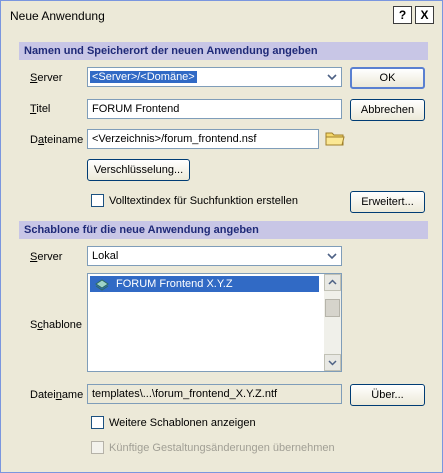 This screenshot has height=473, width=443. What do you see at coordinates (214, 77) in the screenshot?
I see `server-combobox: <Server>/<Domäne>` at bounding box center [214, 77].